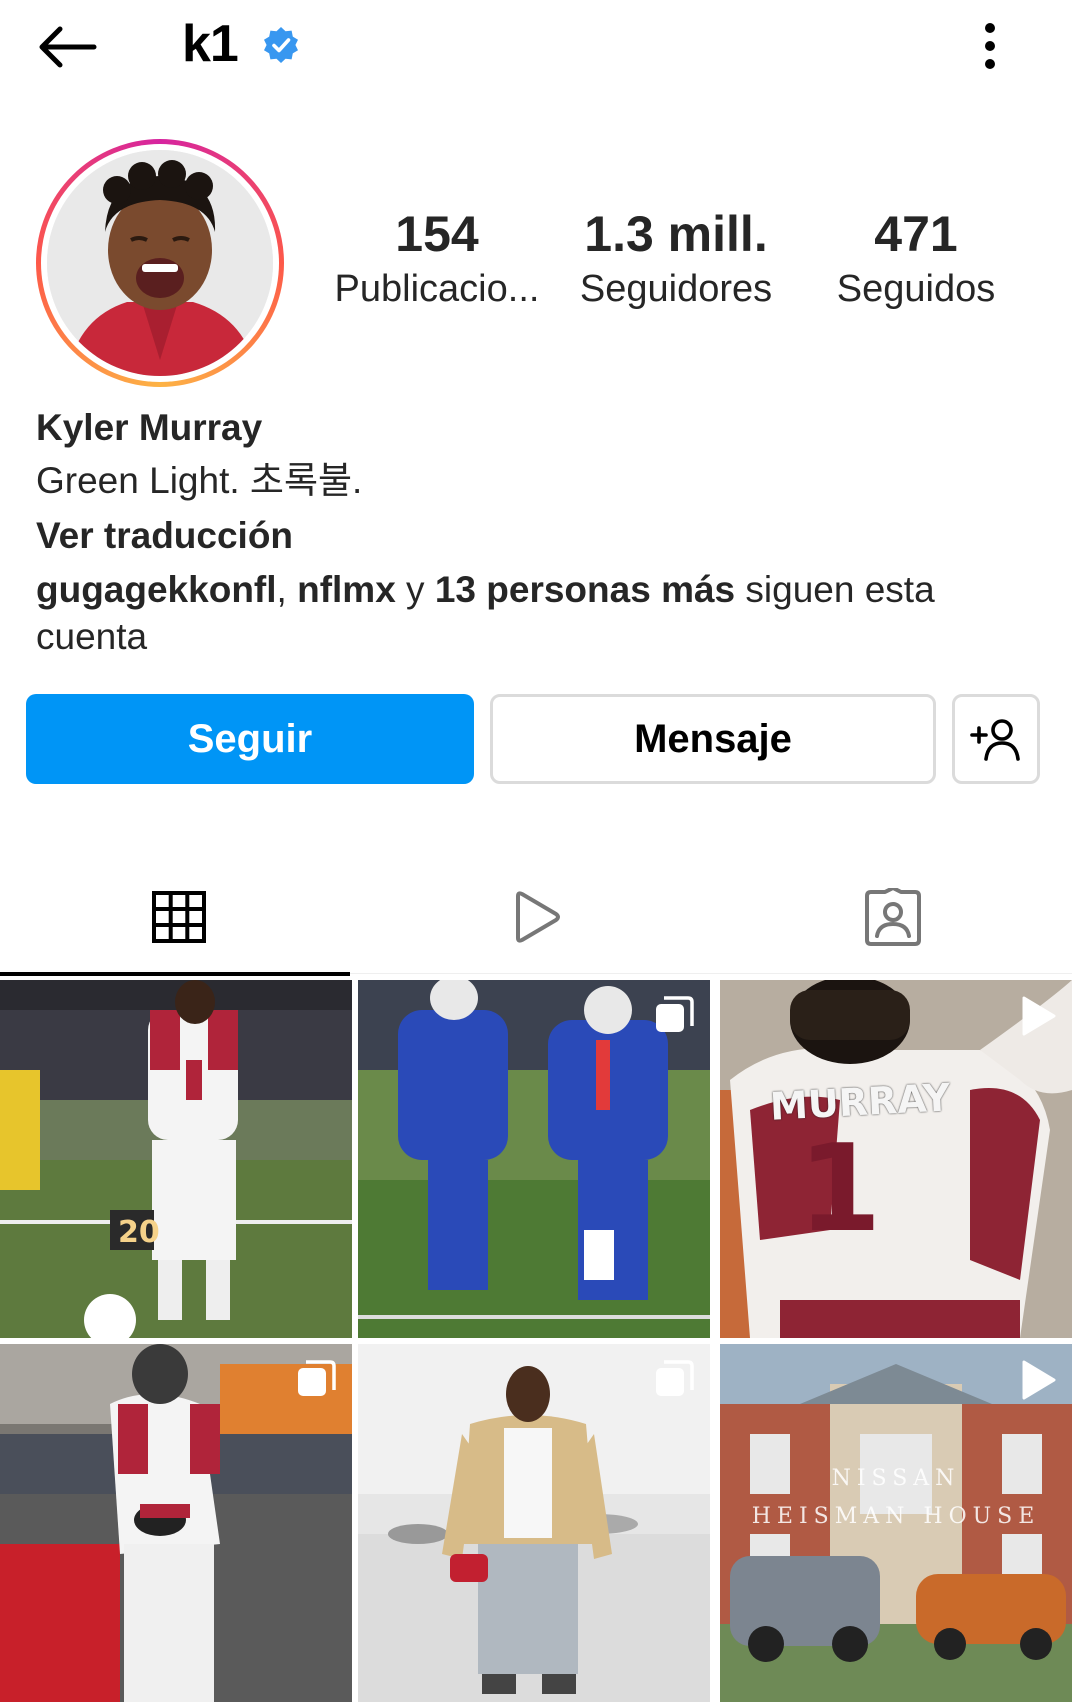 Image resolution: width=1072 pixels, height=1703 pixels. I want to click on more-options-button, so click(990, 46).